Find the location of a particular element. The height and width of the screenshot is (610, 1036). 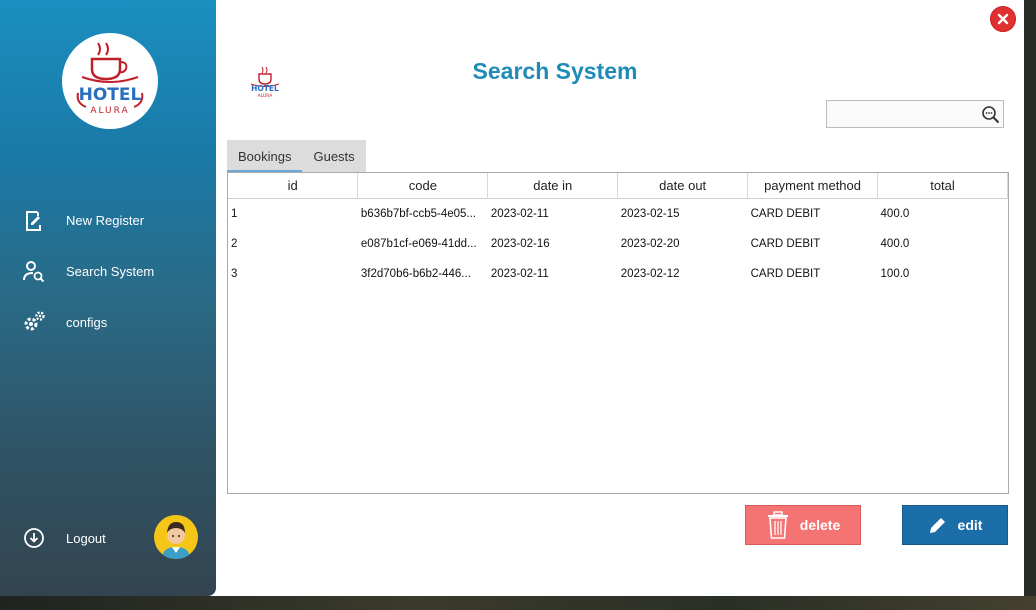

hotel-logo: HOTEL ALURA is located at coordinates (110, 81).